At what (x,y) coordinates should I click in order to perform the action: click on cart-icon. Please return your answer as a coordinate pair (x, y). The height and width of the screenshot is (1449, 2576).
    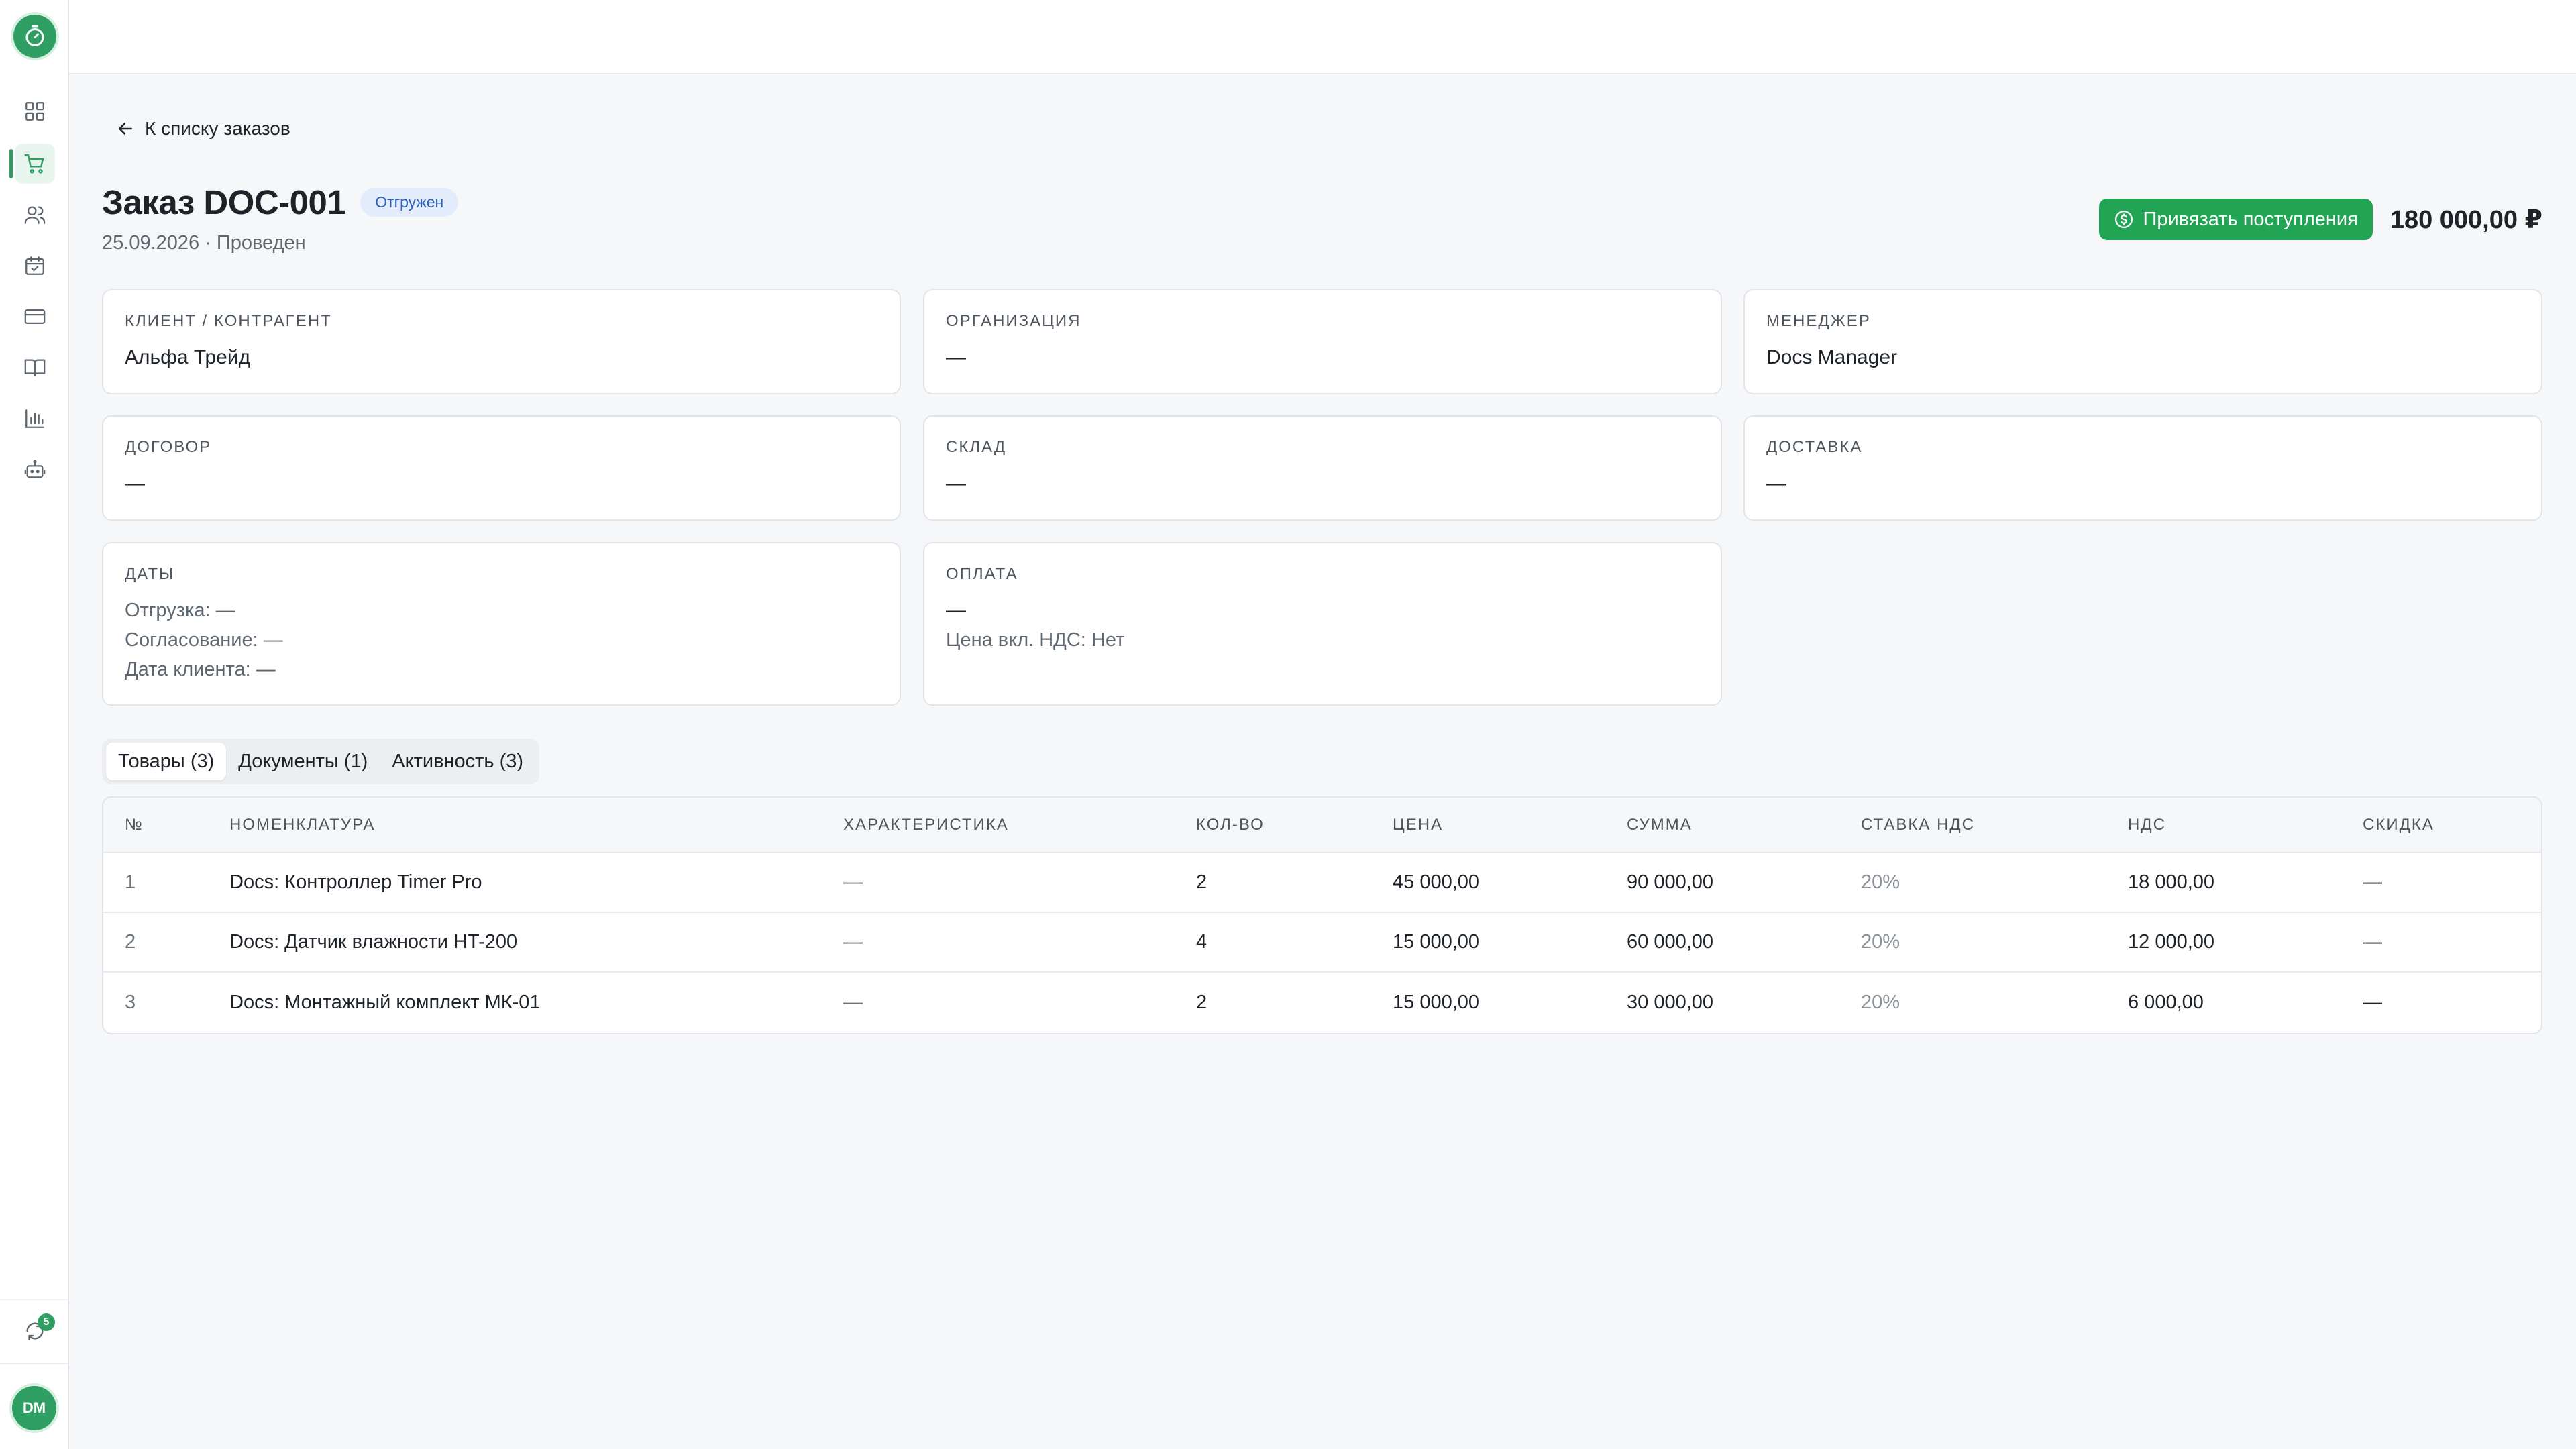
    Looking at the image, I should click on (34, 164).